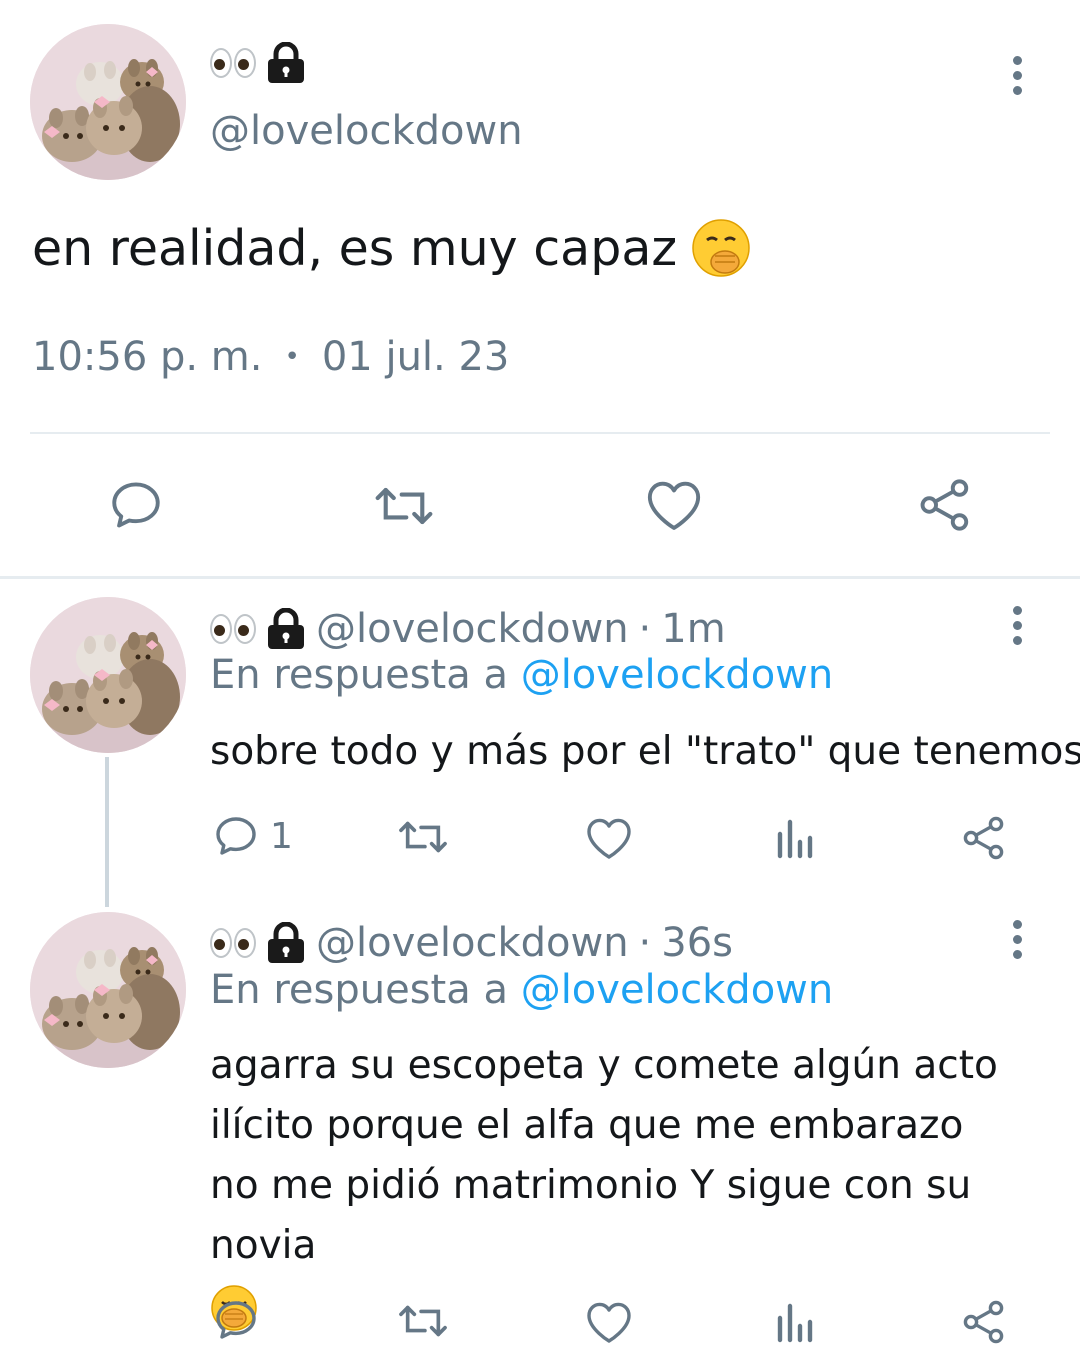 The image size is (1080, 1371). What do you see at coordinates (355, 248) in the screenshot?
I see `tweet-text-content: en realidad, es muy capaz` at bounding box center [355, 248].